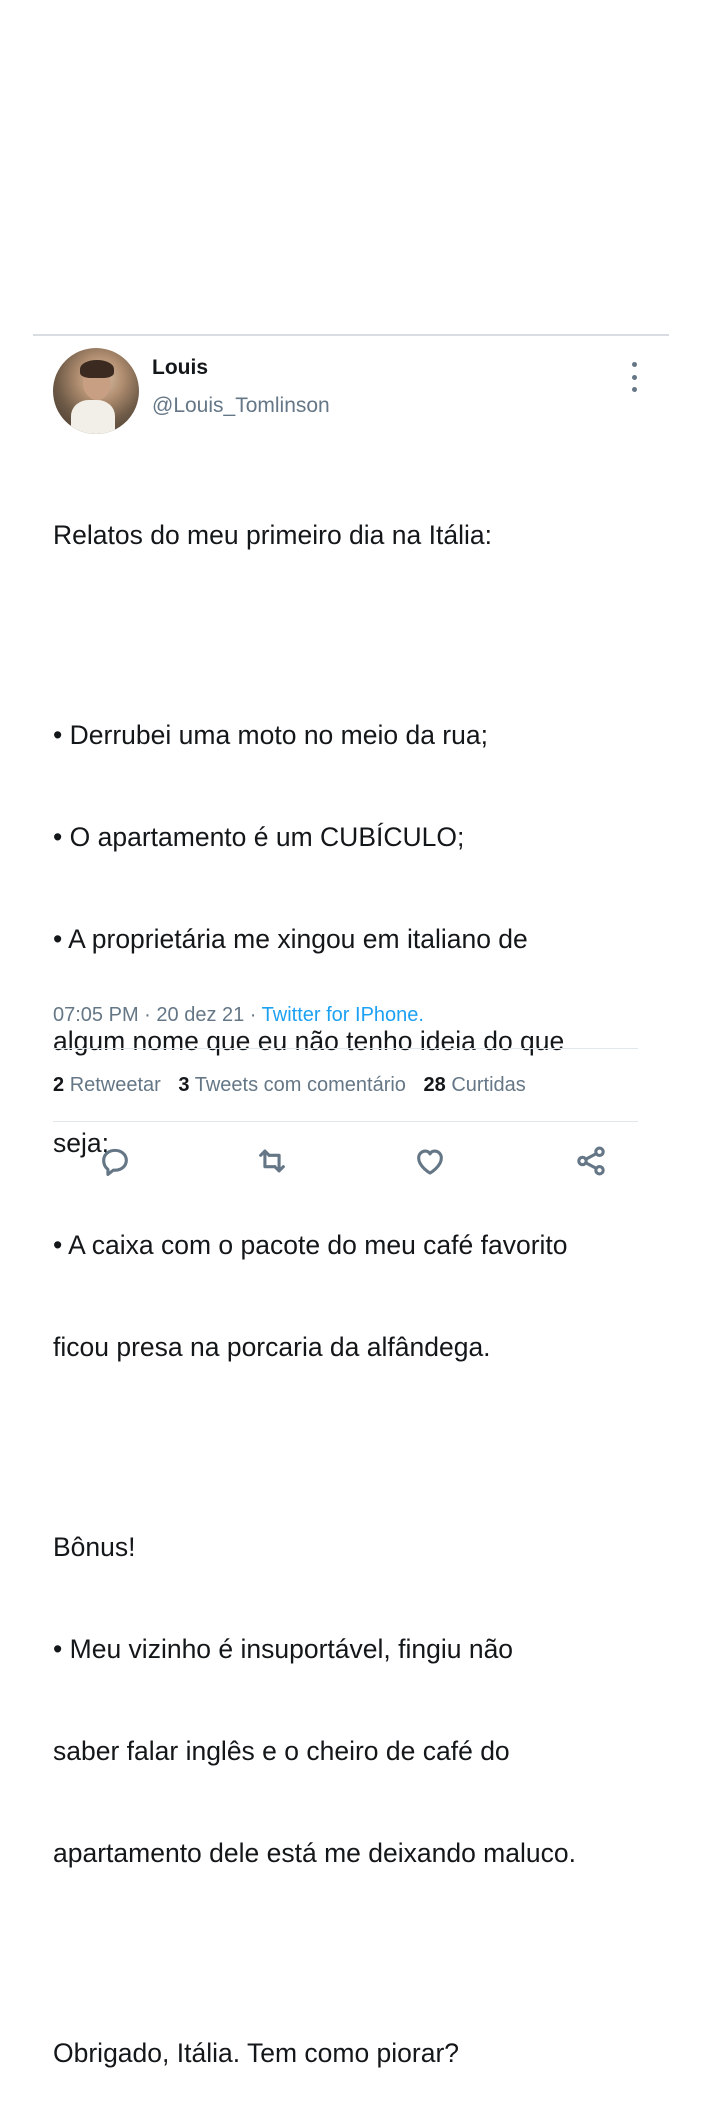  What do you see at coordinates (96, 391) in the screenshot?
I see `avatar` at bounding box center [96, 391].